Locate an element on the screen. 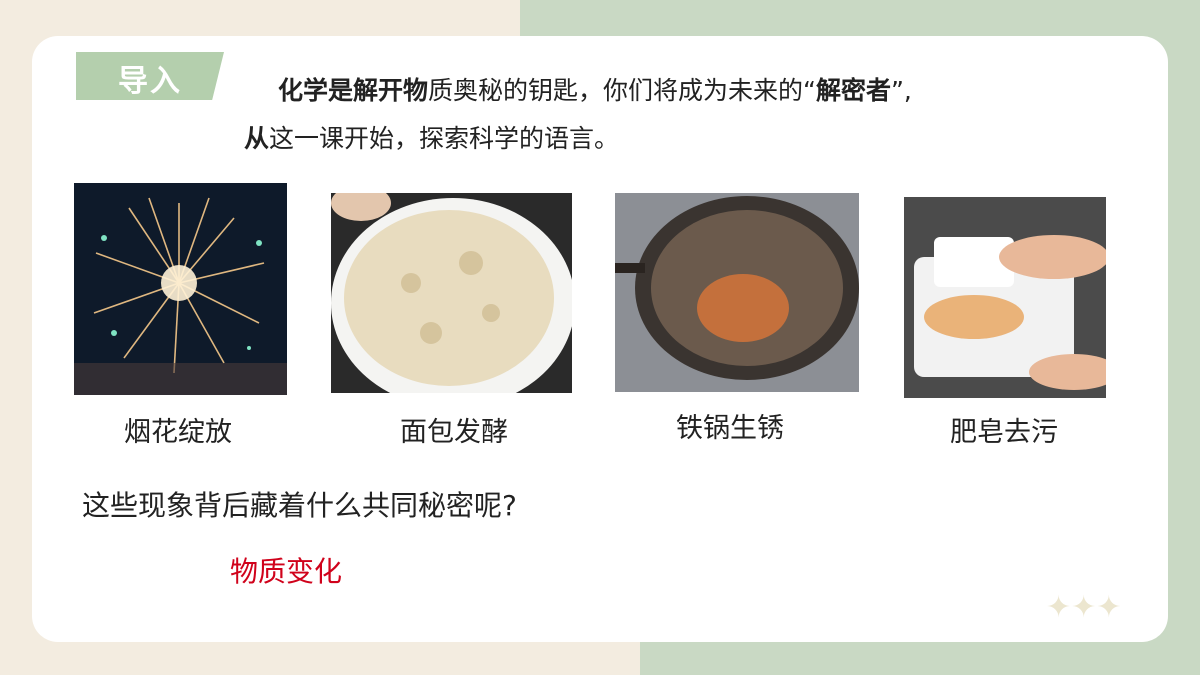 This screenshot has width=1200, height=675. answer-text: 物质变化 is located at coordinates (286, 571).